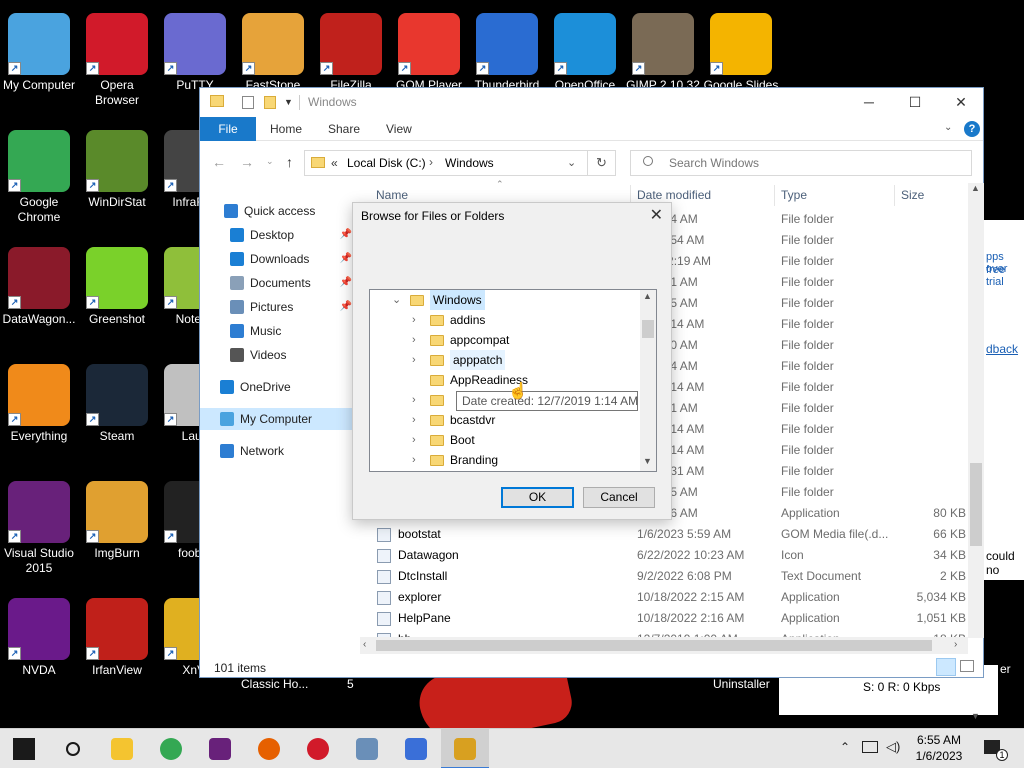 The height and width of the screenshot is (768, 1024). I want to click on dialog-close-icon: ✕, so click(656, 215).